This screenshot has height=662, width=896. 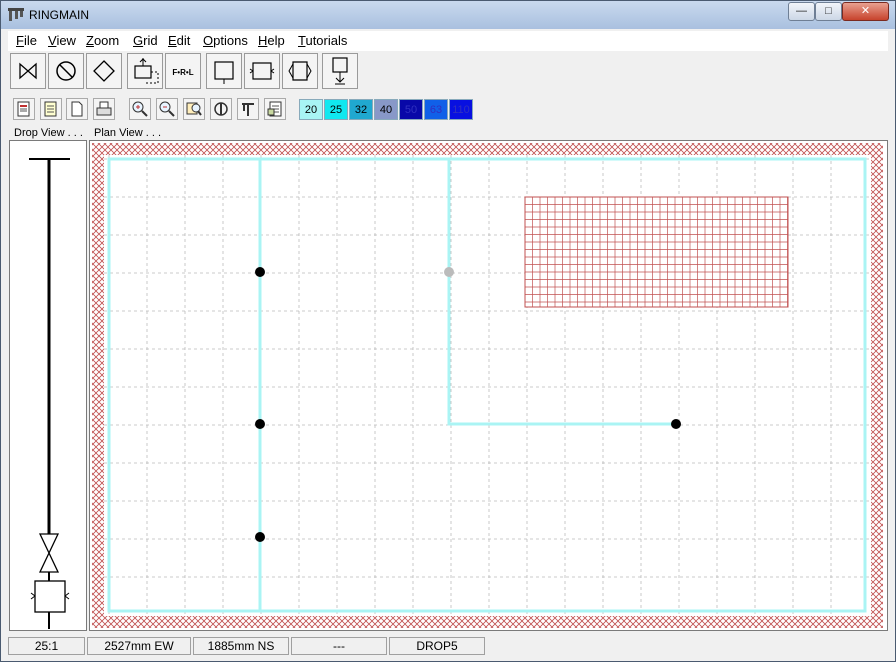 I want to click on drop-outlet-box, so click(x=50, y=596).